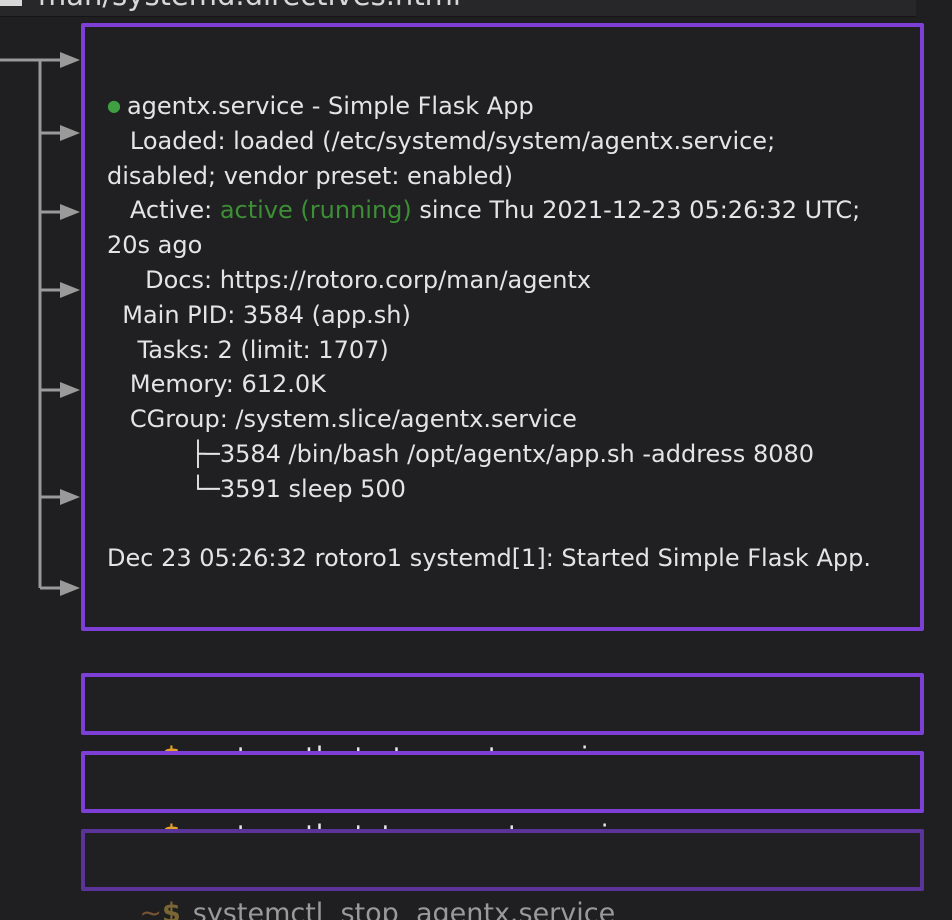 This screenshot has height=920, width=952. What do you see at coordinates (256, 488) in the screenshot?
I see `cgroup-process-2: └─3591 sleep 500` at bounding box center [256, 488].